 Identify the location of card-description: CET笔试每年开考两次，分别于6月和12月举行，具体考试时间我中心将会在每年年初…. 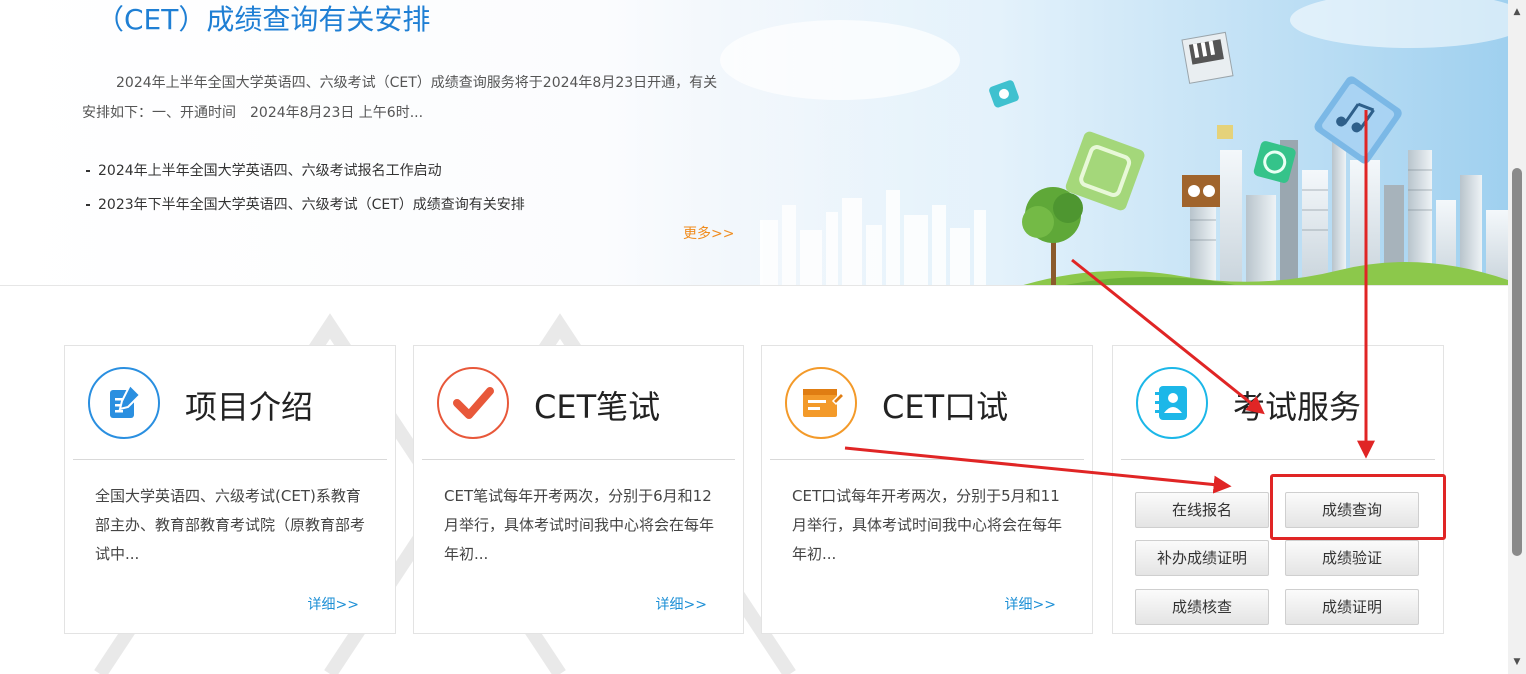
(579, 525).